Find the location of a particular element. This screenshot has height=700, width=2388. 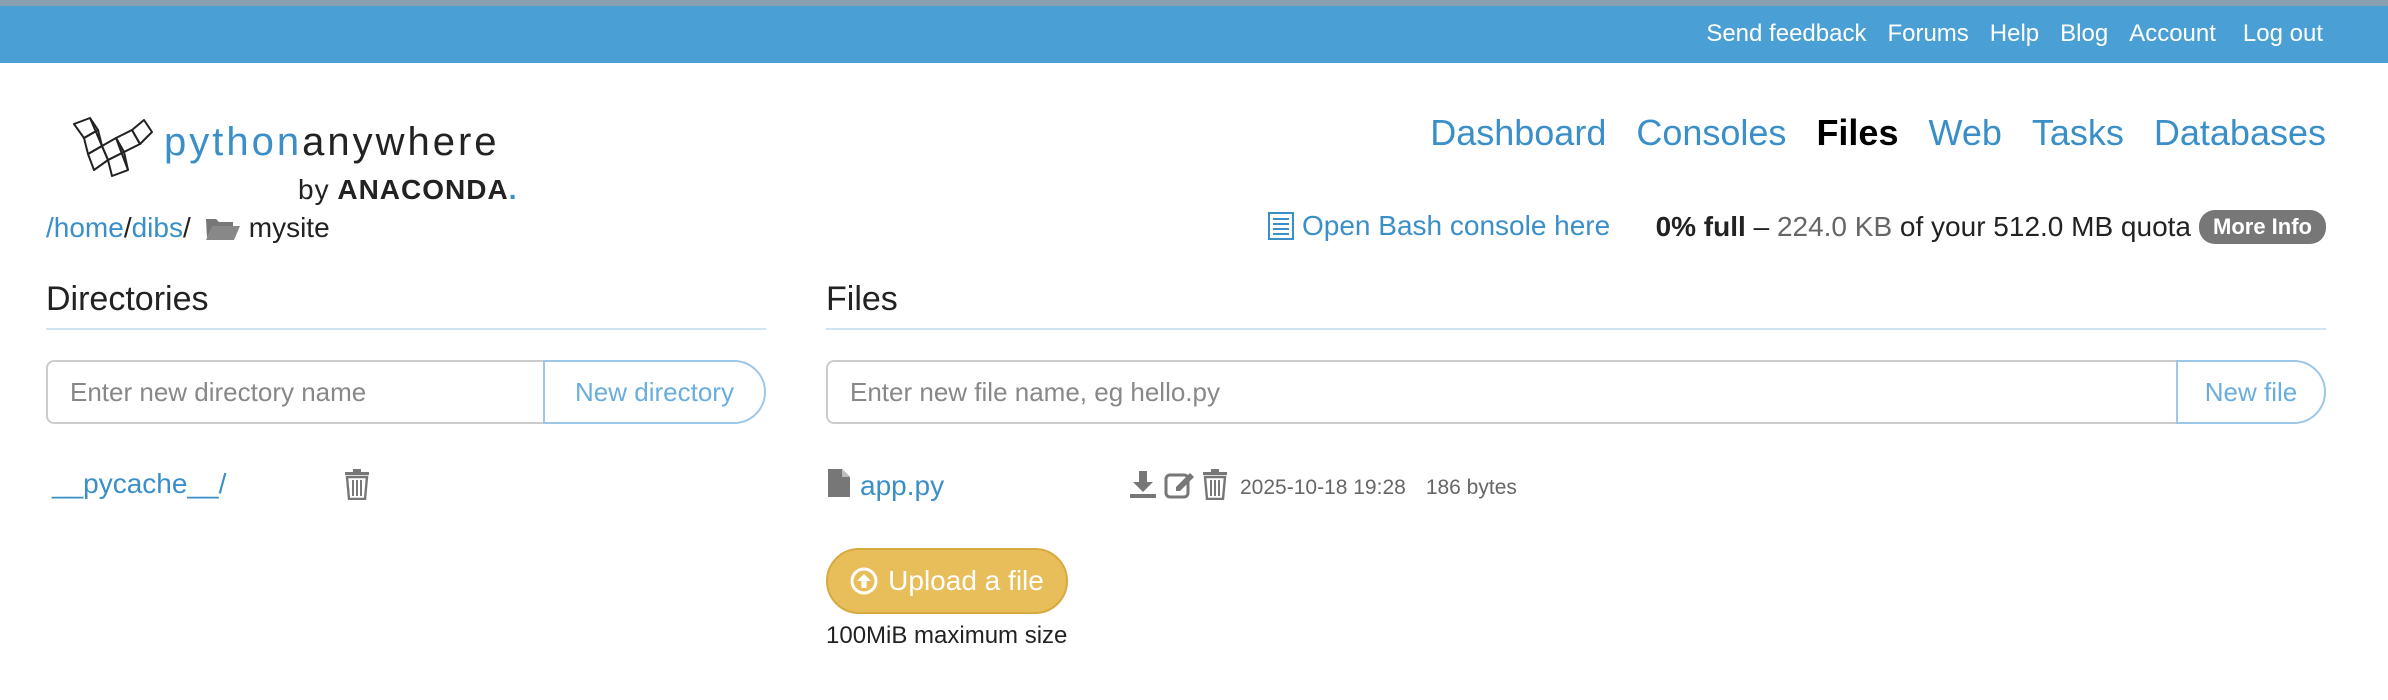

open-bash-console-link: Open Bash console here is located at coordinates (1439, 226).